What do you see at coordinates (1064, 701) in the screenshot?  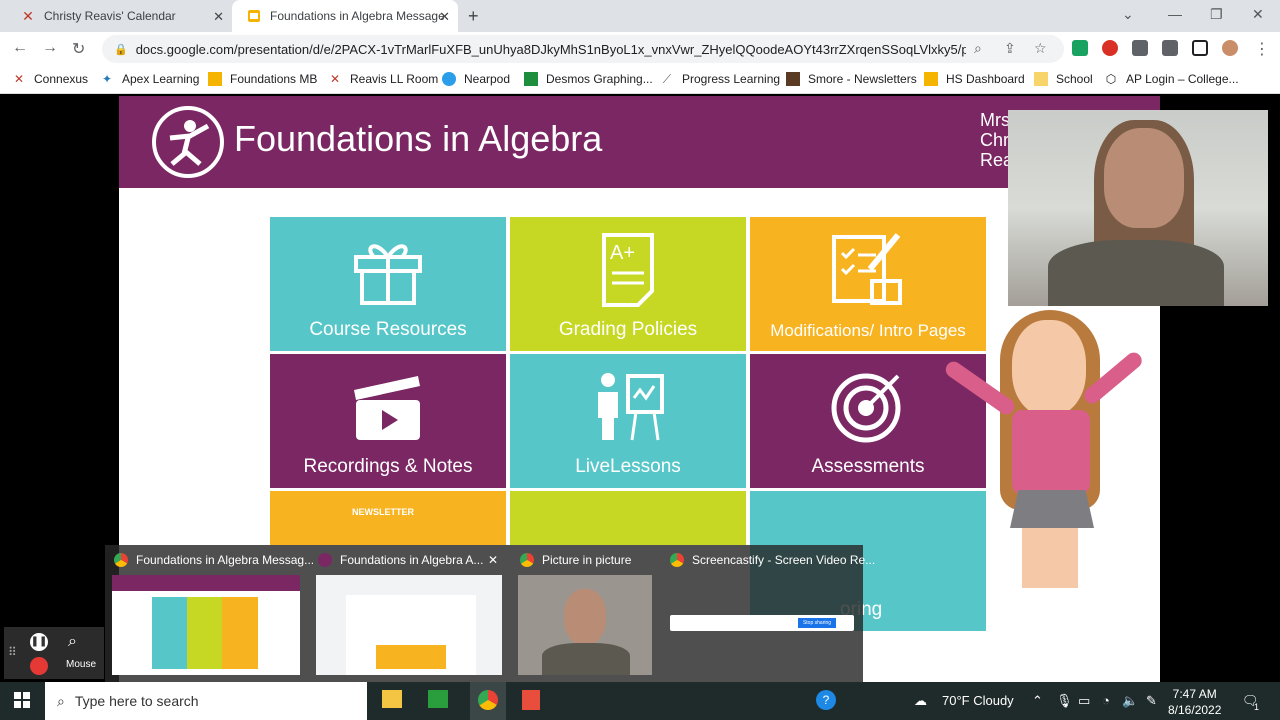 I see `microphone-icon: 🎙` at bounding box center [1064, 701].